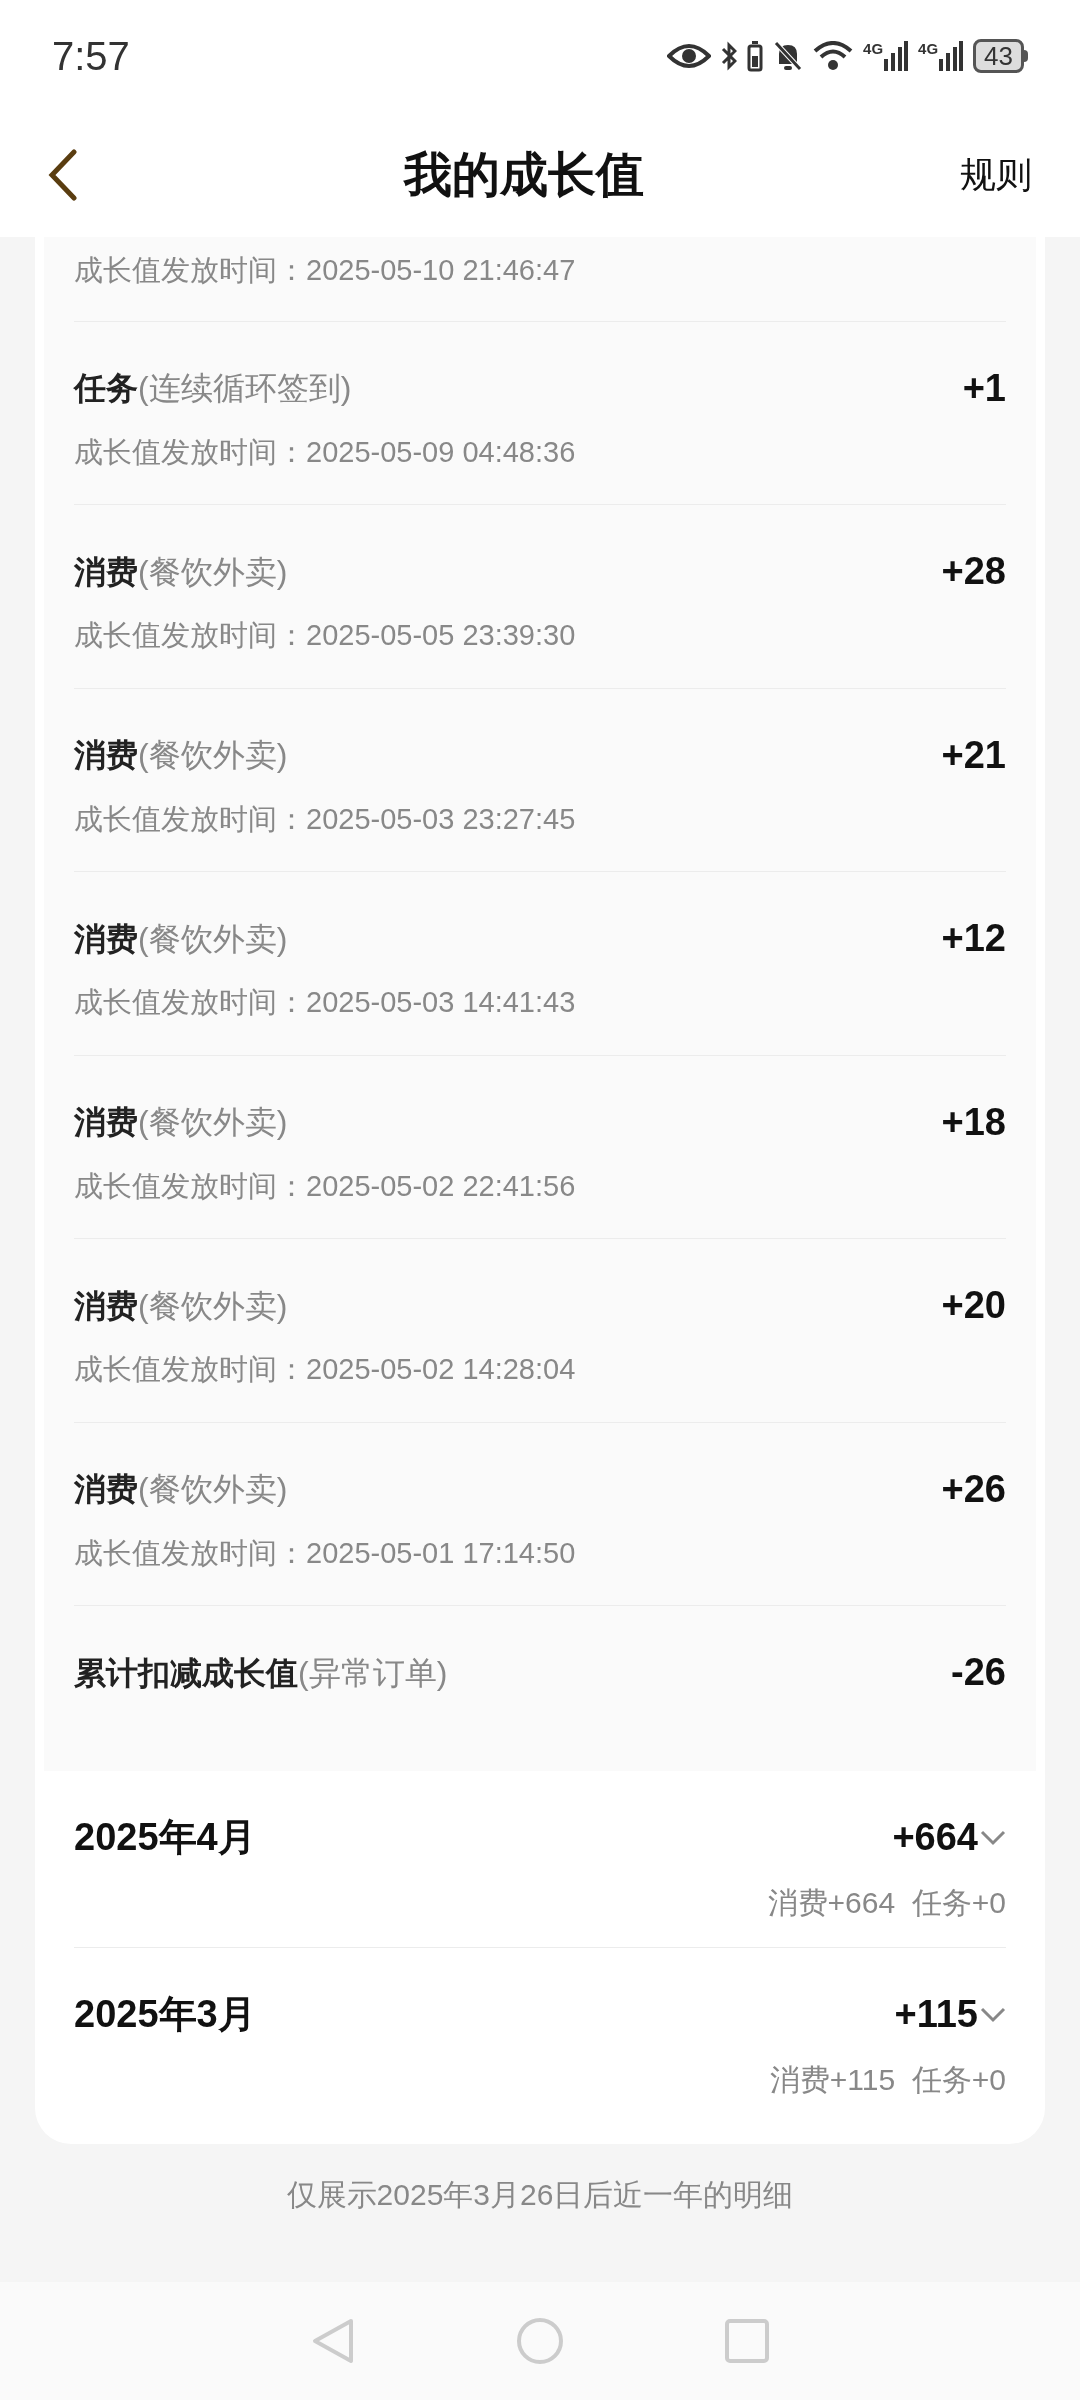 The width and height of the screenshot is (1080, 2400). Describe the element at coordinates (325, 1369) in the screenshot. I see `issue-time: 成长值发放时间：2025-05-02 14:28:04` at that location.